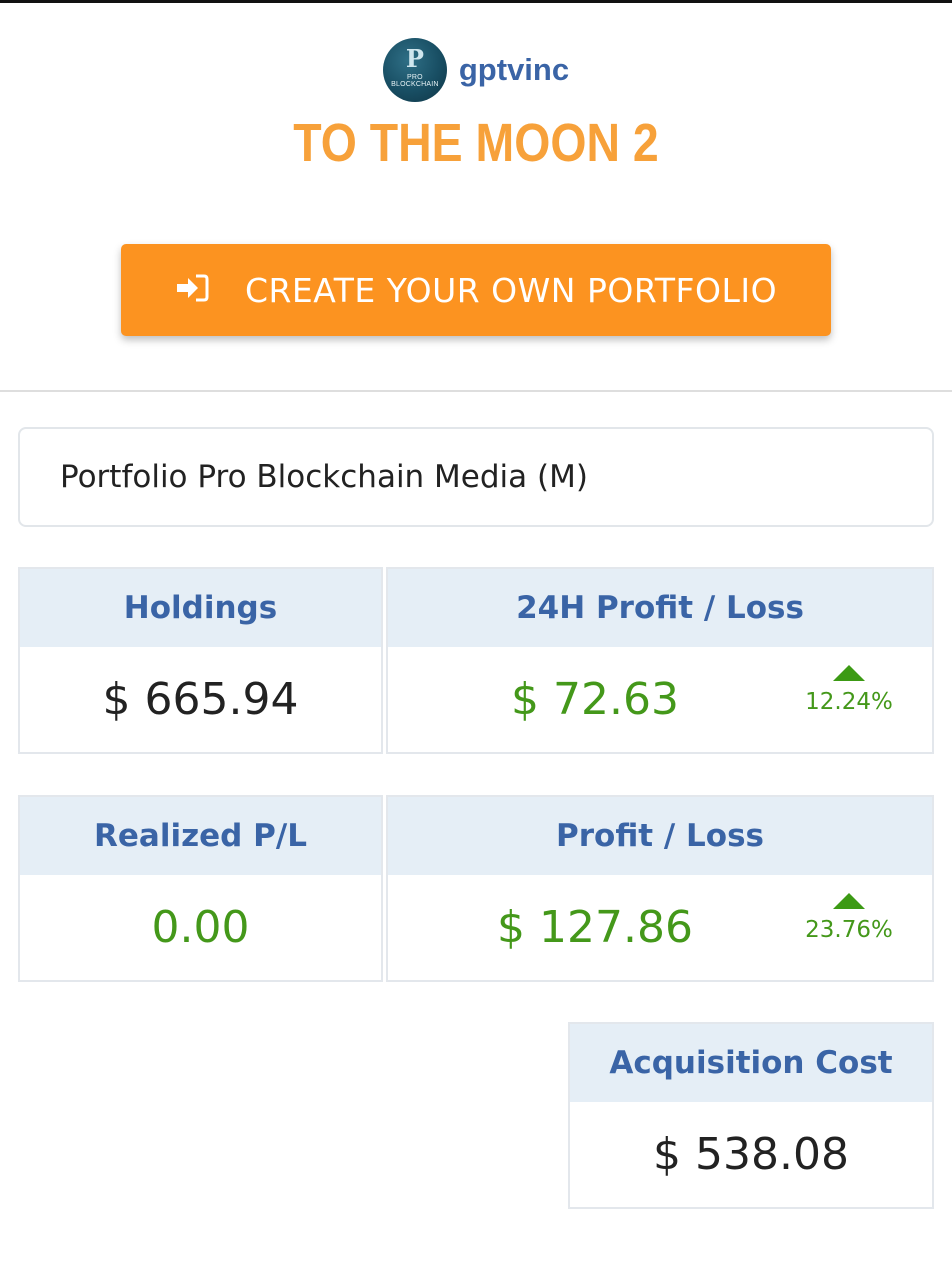  I want to click on realized-pl-card: Realized P/L 0.00, so click(200, 888).